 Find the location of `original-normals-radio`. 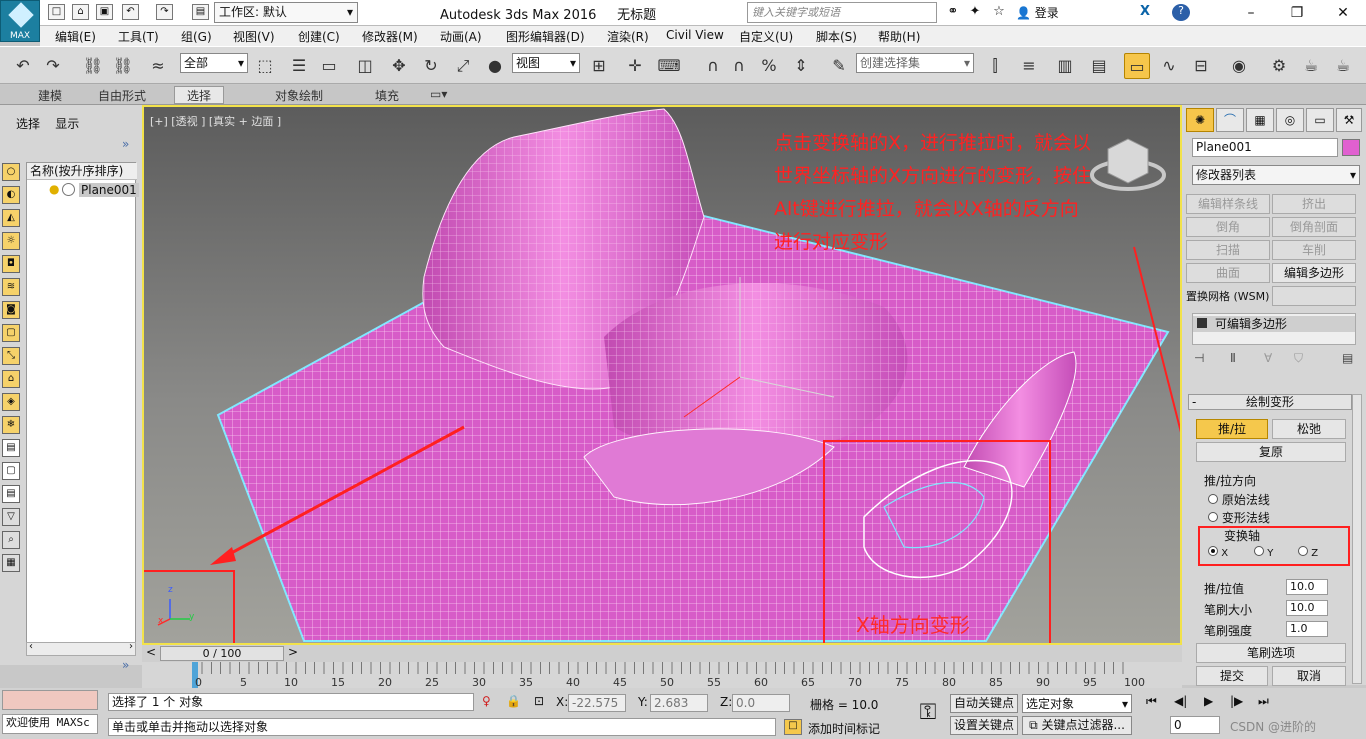

original-normals-radio is located at coordinates (1213, 499).